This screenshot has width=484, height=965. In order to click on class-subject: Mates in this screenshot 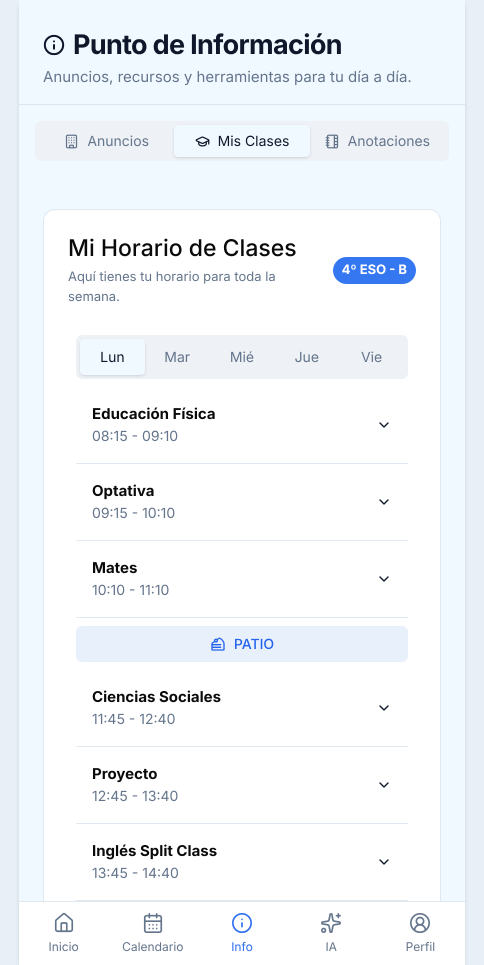, I will do `click(115, 568)`.